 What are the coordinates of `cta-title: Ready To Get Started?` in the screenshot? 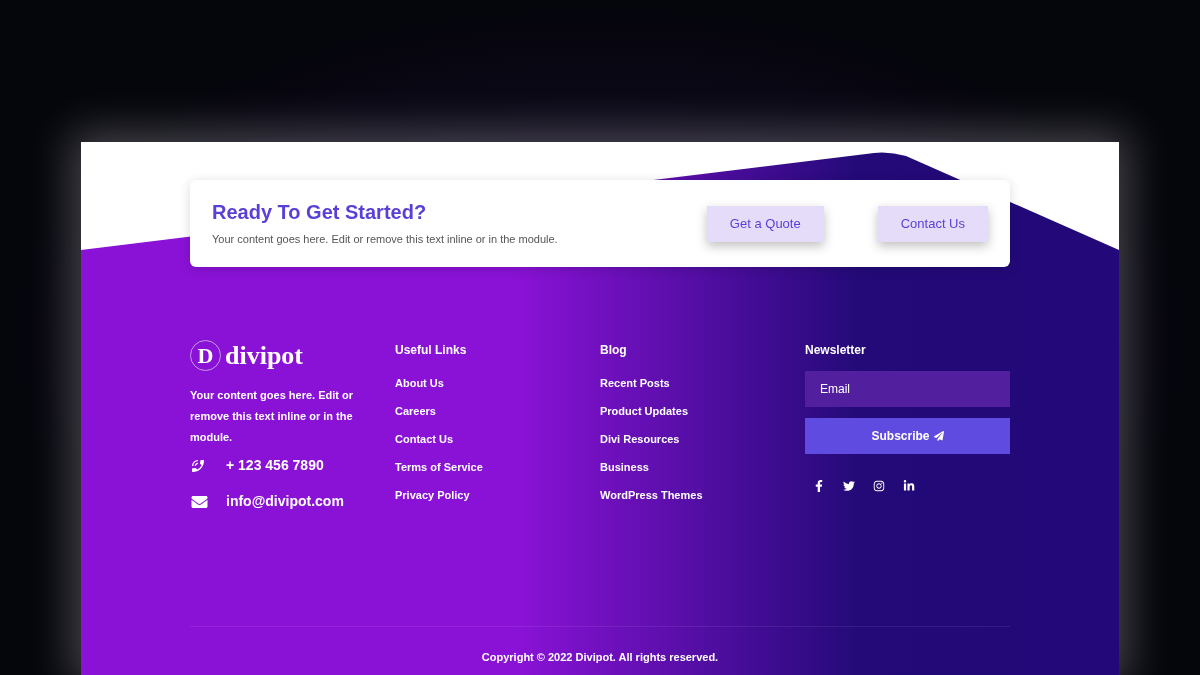 It's located at (320, 212).